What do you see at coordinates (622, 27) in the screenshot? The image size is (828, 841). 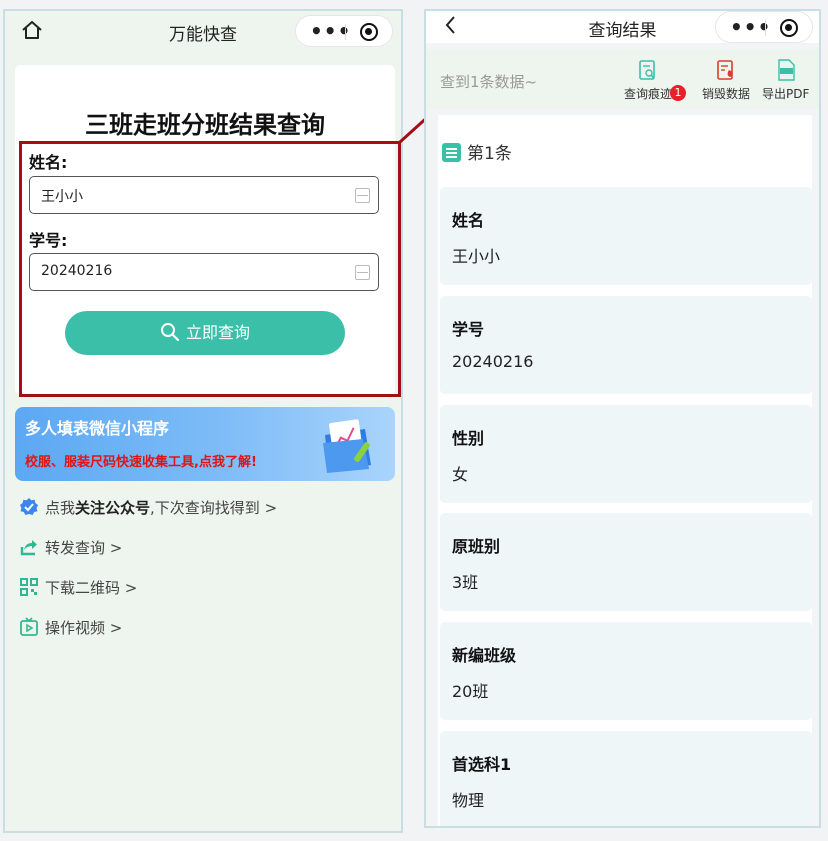 I see `nav-bar: 查询结果 •••` at bounding box center [622, 27].